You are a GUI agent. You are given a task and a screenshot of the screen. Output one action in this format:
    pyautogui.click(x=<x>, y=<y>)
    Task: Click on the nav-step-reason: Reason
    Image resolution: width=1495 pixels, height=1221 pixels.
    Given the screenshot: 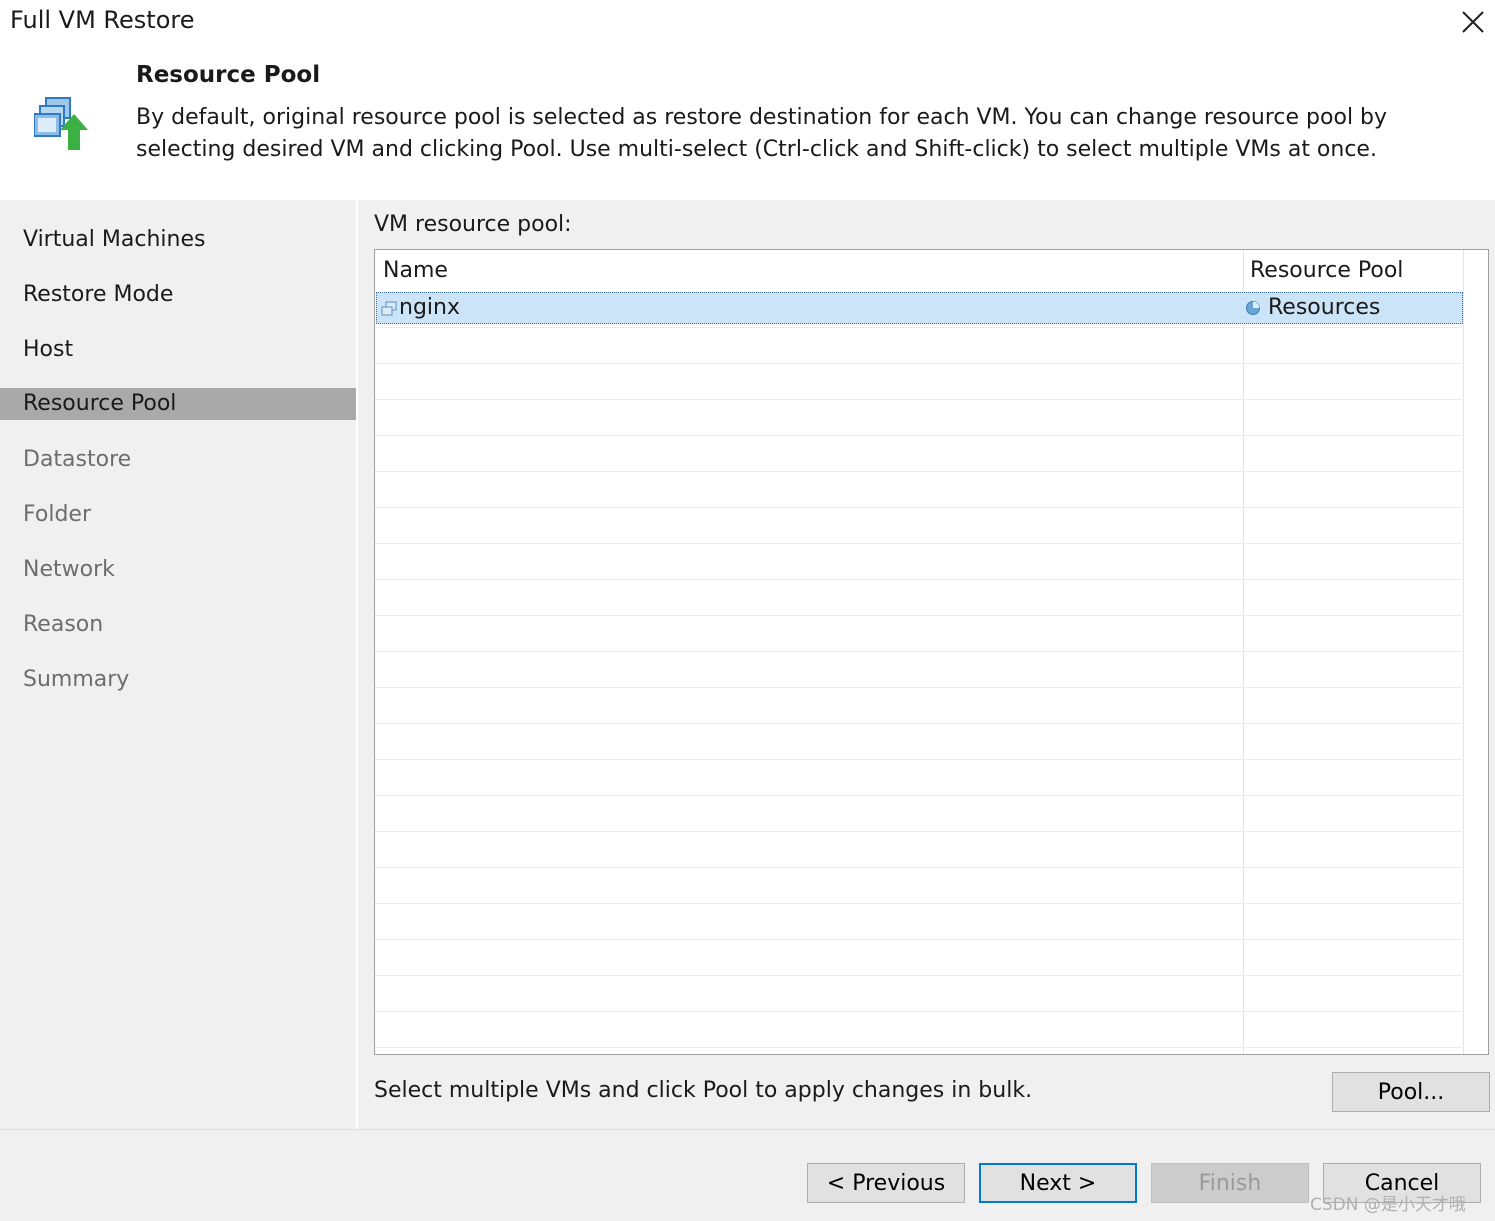 What is the action you would take?
    pyautogui.click(x=63, y=624)
    